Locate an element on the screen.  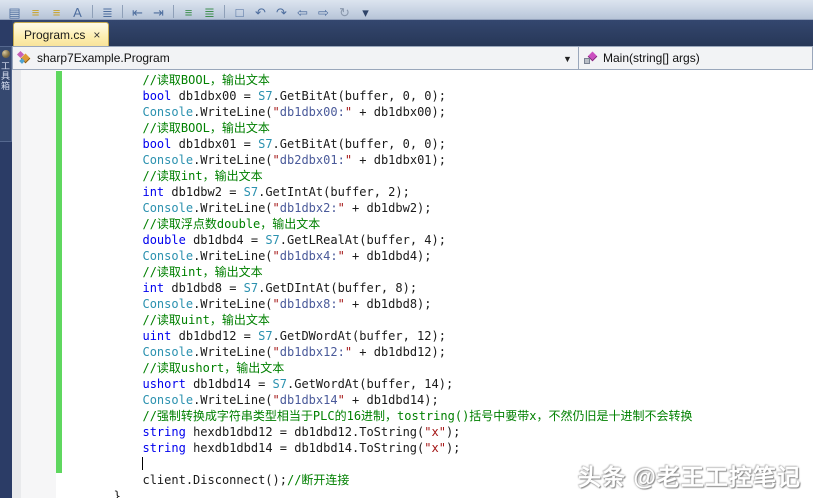
code-segment: hexdb1dbd14 = db1dbd14.ToString( is located at coordinates (305, 448).